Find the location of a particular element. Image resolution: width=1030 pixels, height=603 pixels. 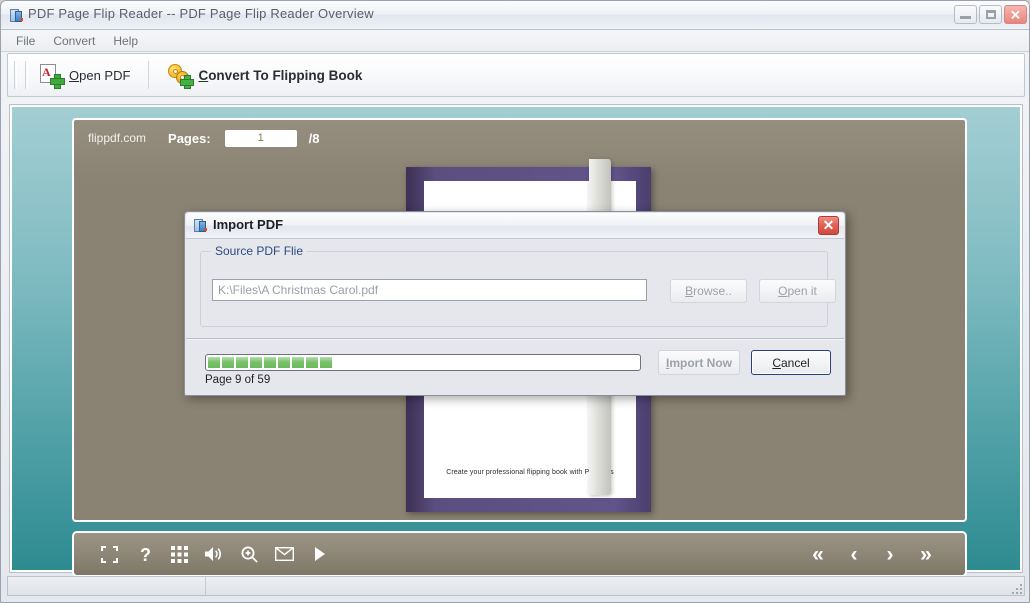

flipbook-toolbar: ? « ‹ › » is located at coordinates (519, 554).